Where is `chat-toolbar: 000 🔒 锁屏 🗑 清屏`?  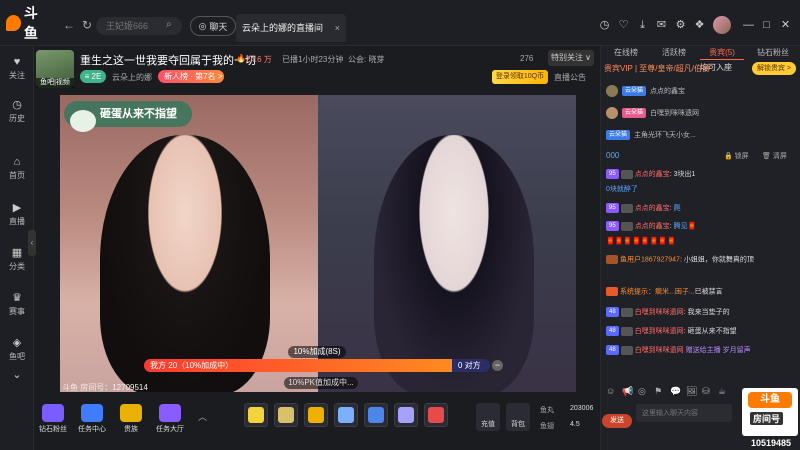
chat-toolbar: 000 🔒 锁屏 🗑 清屏 is located at coordinates (700, 157).